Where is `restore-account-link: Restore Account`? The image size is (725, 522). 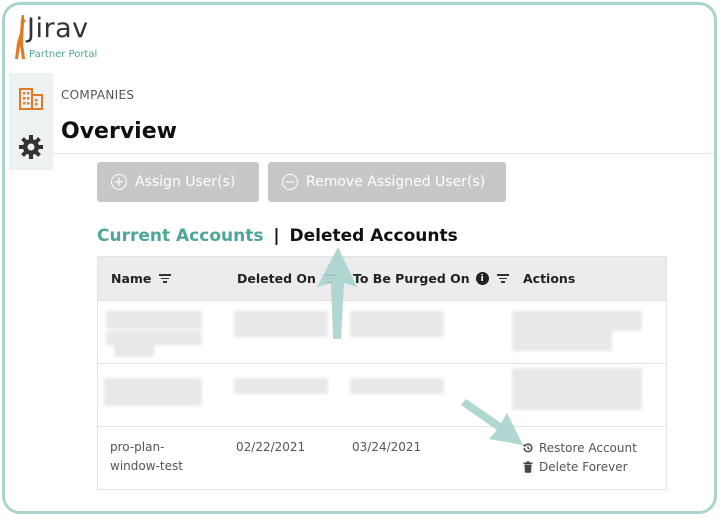
restore-account-link: Restore Account is located at coordinates (579, 448).